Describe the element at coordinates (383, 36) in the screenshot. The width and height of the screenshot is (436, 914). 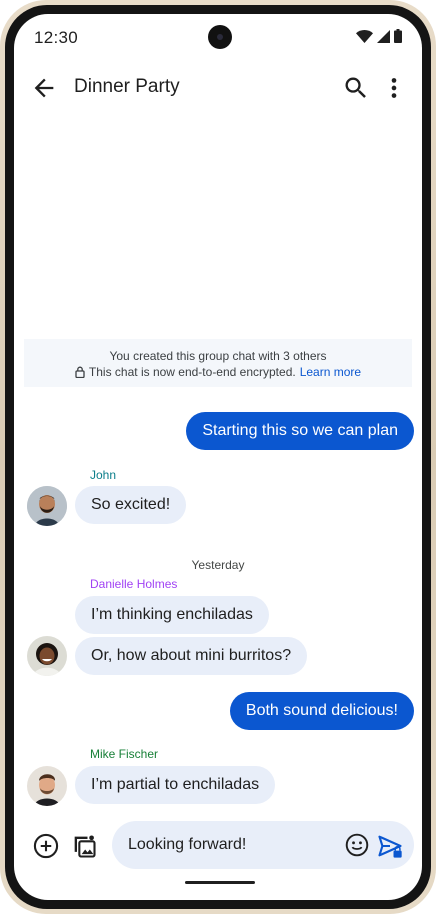
I see `signal-icon` at that location.